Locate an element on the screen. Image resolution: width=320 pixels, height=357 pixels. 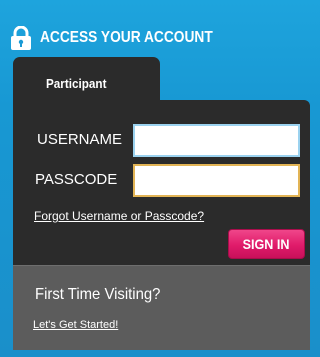
passcode-input is located at coordinates (216, 180).